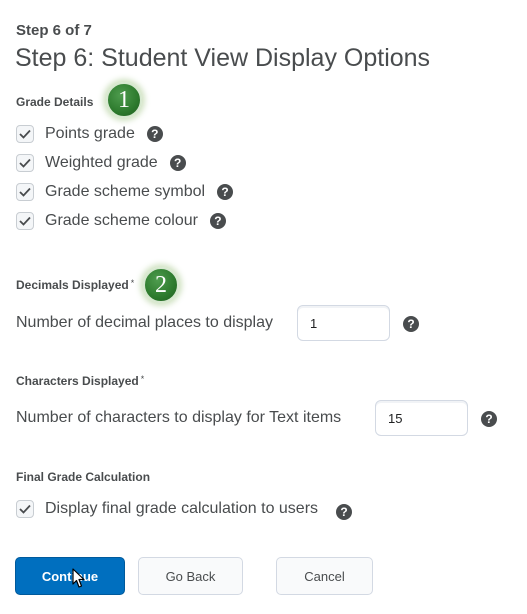  What do you see at coordinates (70, 576) in the screenshot?
I see `continue-button: Continue` at bounding box center [70, 576].